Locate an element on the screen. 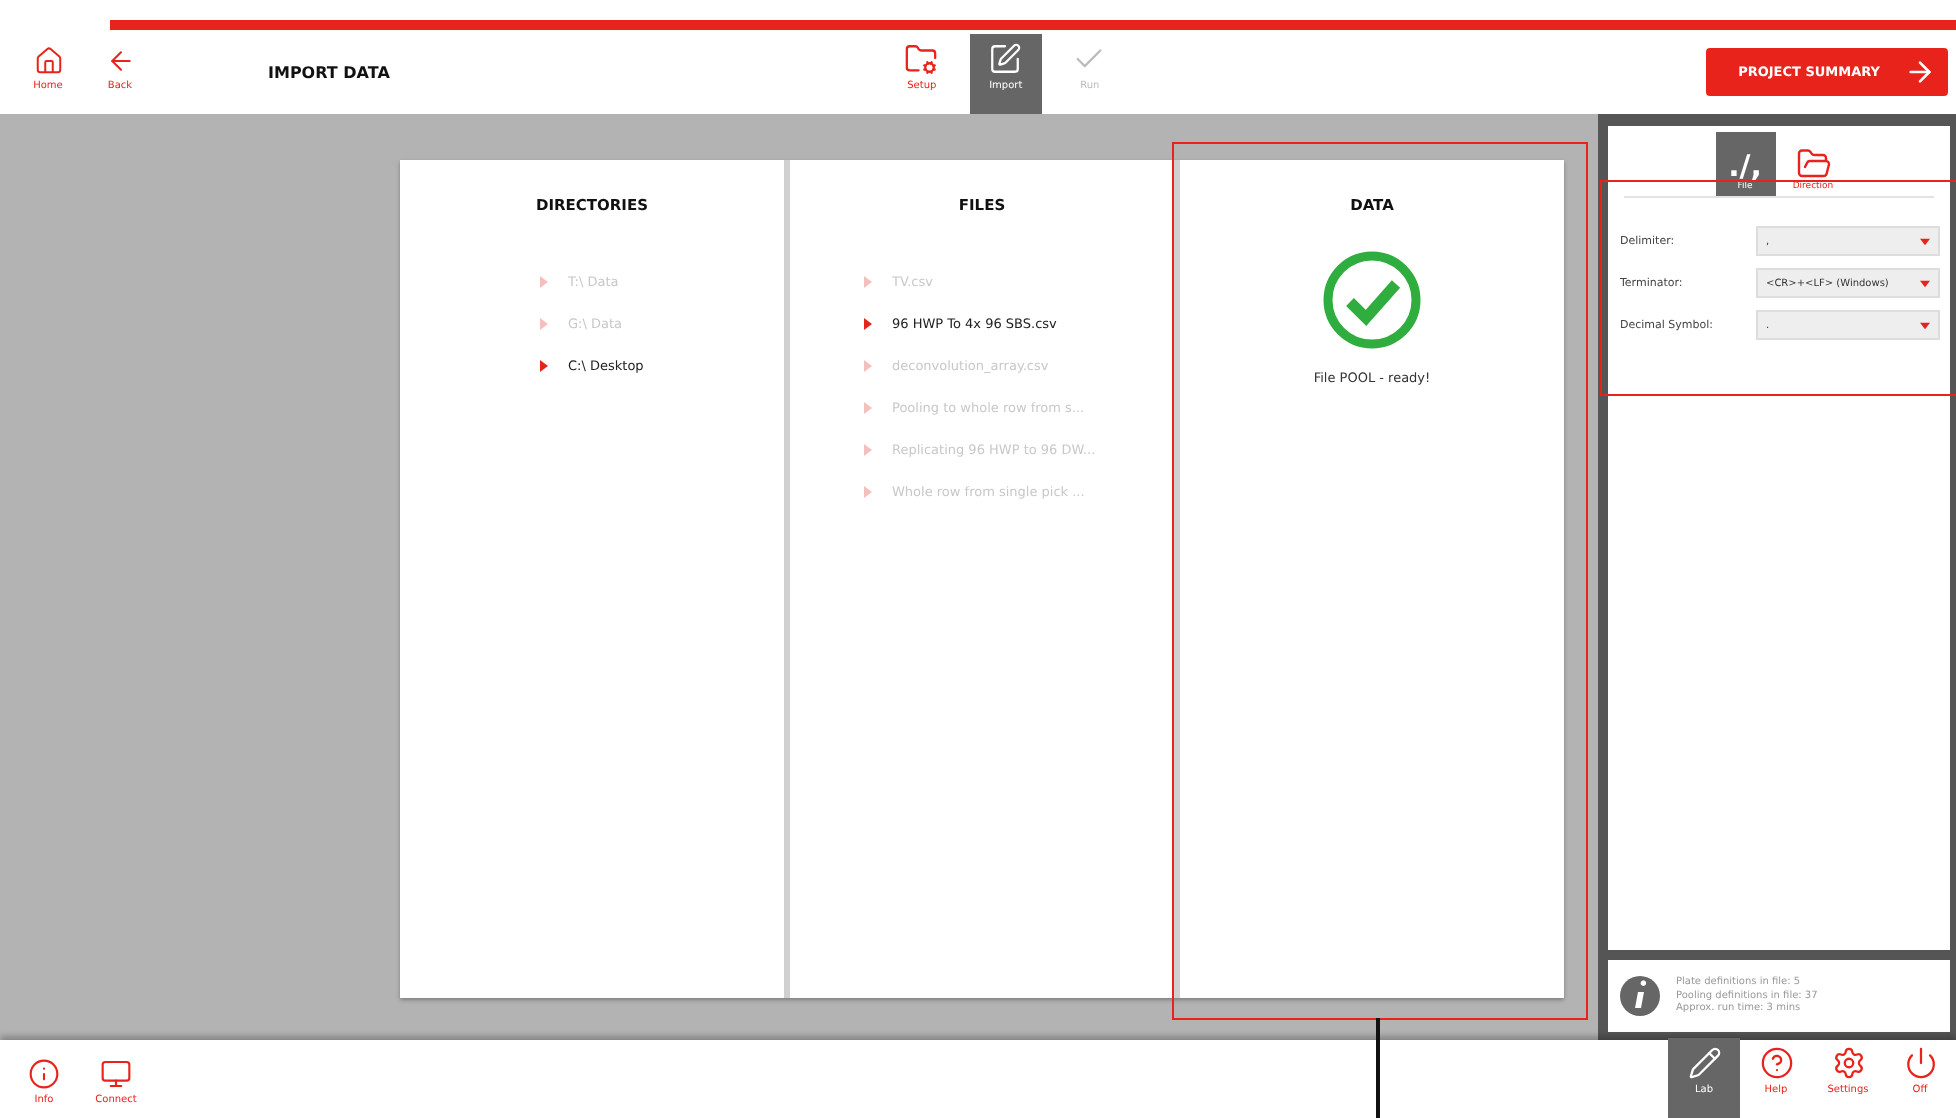 The image size is (1956, 1118). pencil-icon is located at coordinates (1704, 1063).